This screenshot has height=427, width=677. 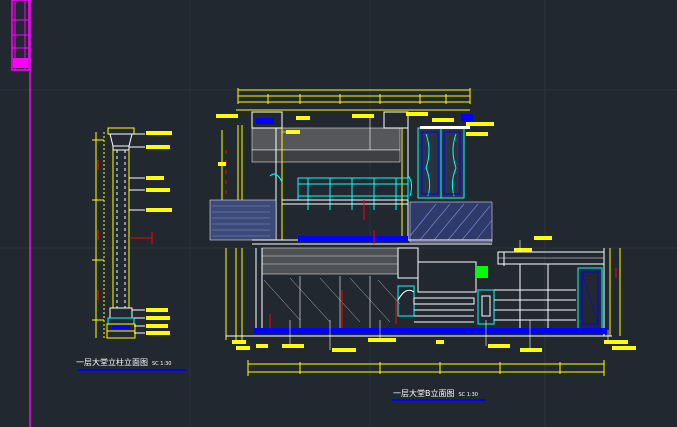 I want to click on lobby-elevation-title: 一层大堂B立面图 SC 1:30, so click(x=435, y=393).